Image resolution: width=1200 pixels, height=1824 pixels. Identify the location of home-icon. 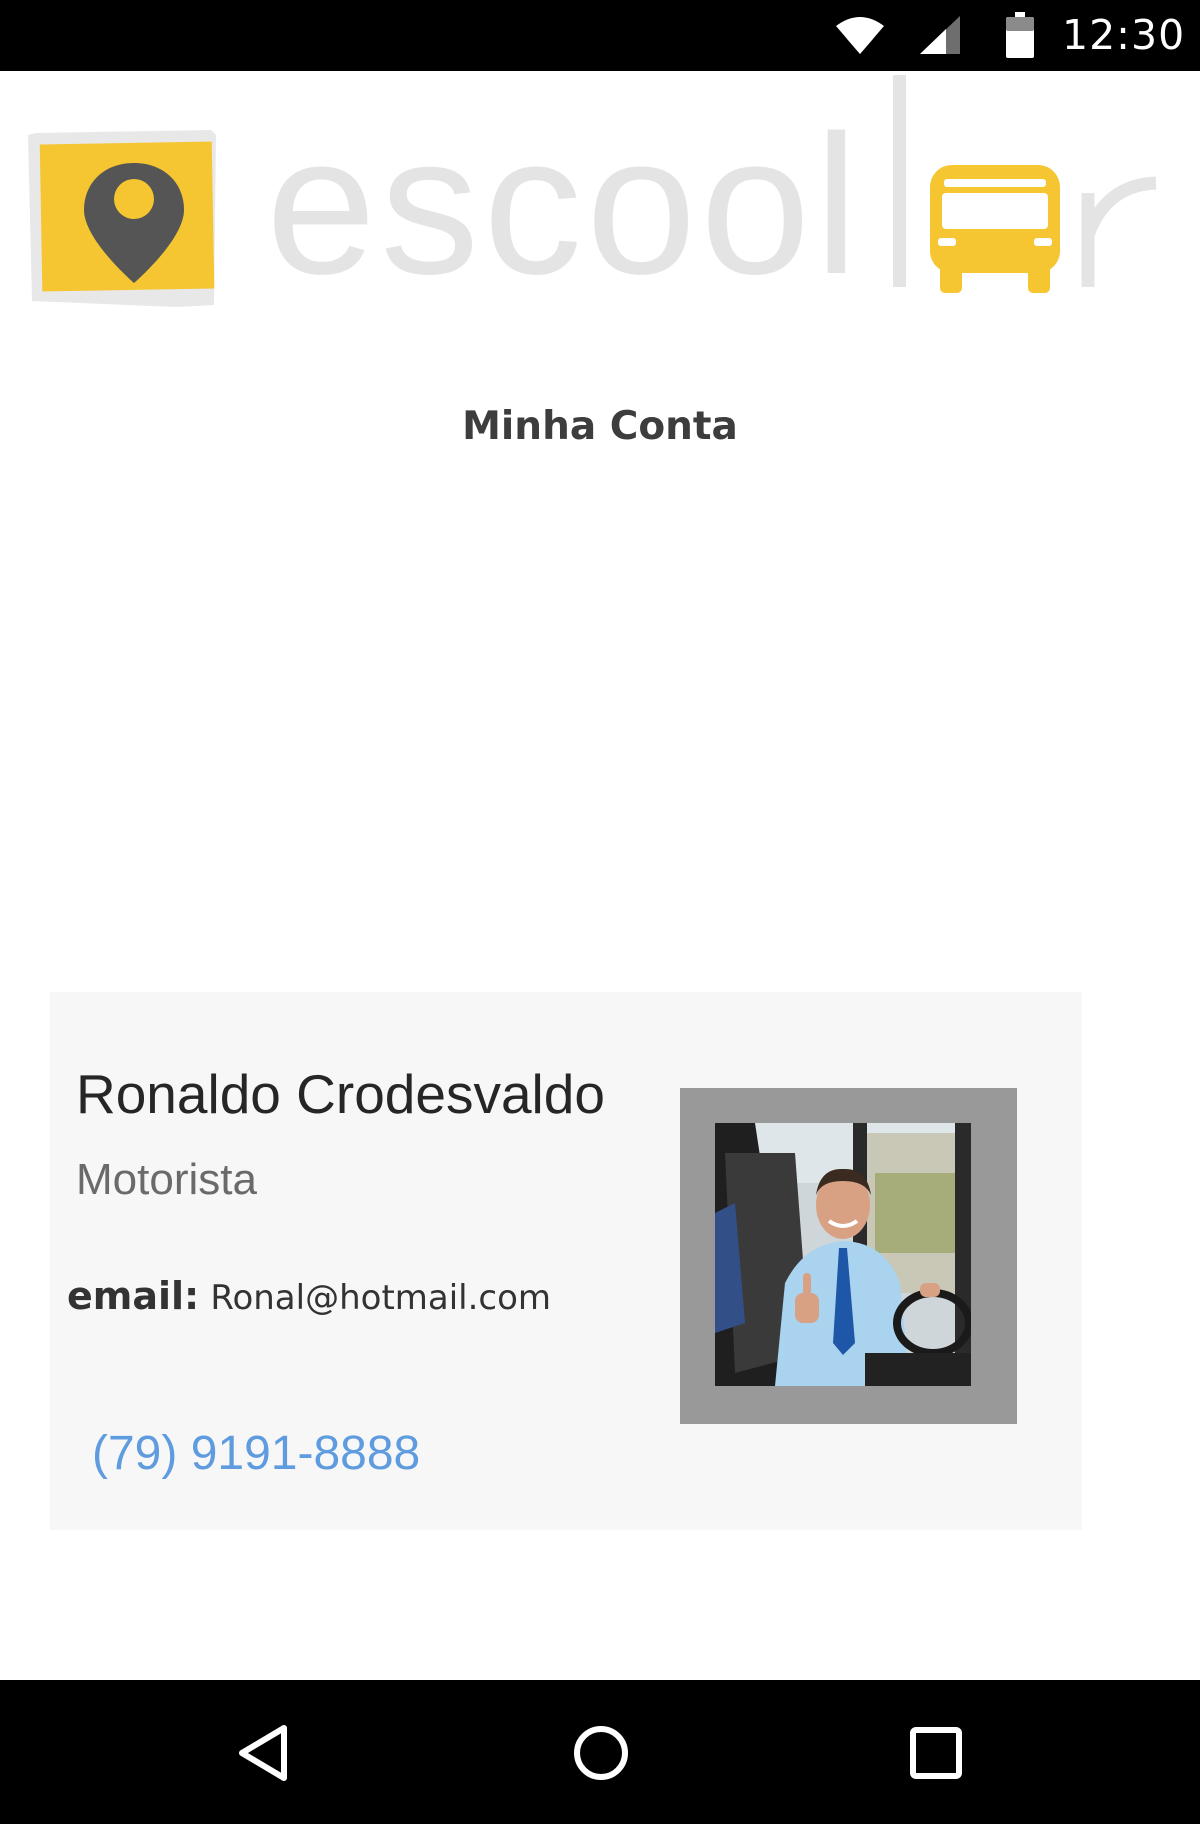
(601, 1753).